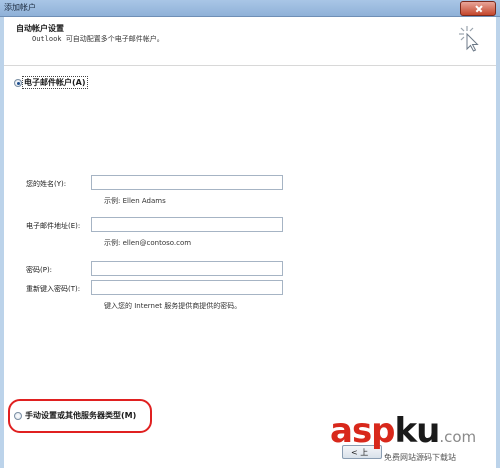 The width and height of the screenshot is (500, 468). What do you see at coordinates (187, 224) in the screenshot?
I see `email-address-input` at bounding box center [187, 224].